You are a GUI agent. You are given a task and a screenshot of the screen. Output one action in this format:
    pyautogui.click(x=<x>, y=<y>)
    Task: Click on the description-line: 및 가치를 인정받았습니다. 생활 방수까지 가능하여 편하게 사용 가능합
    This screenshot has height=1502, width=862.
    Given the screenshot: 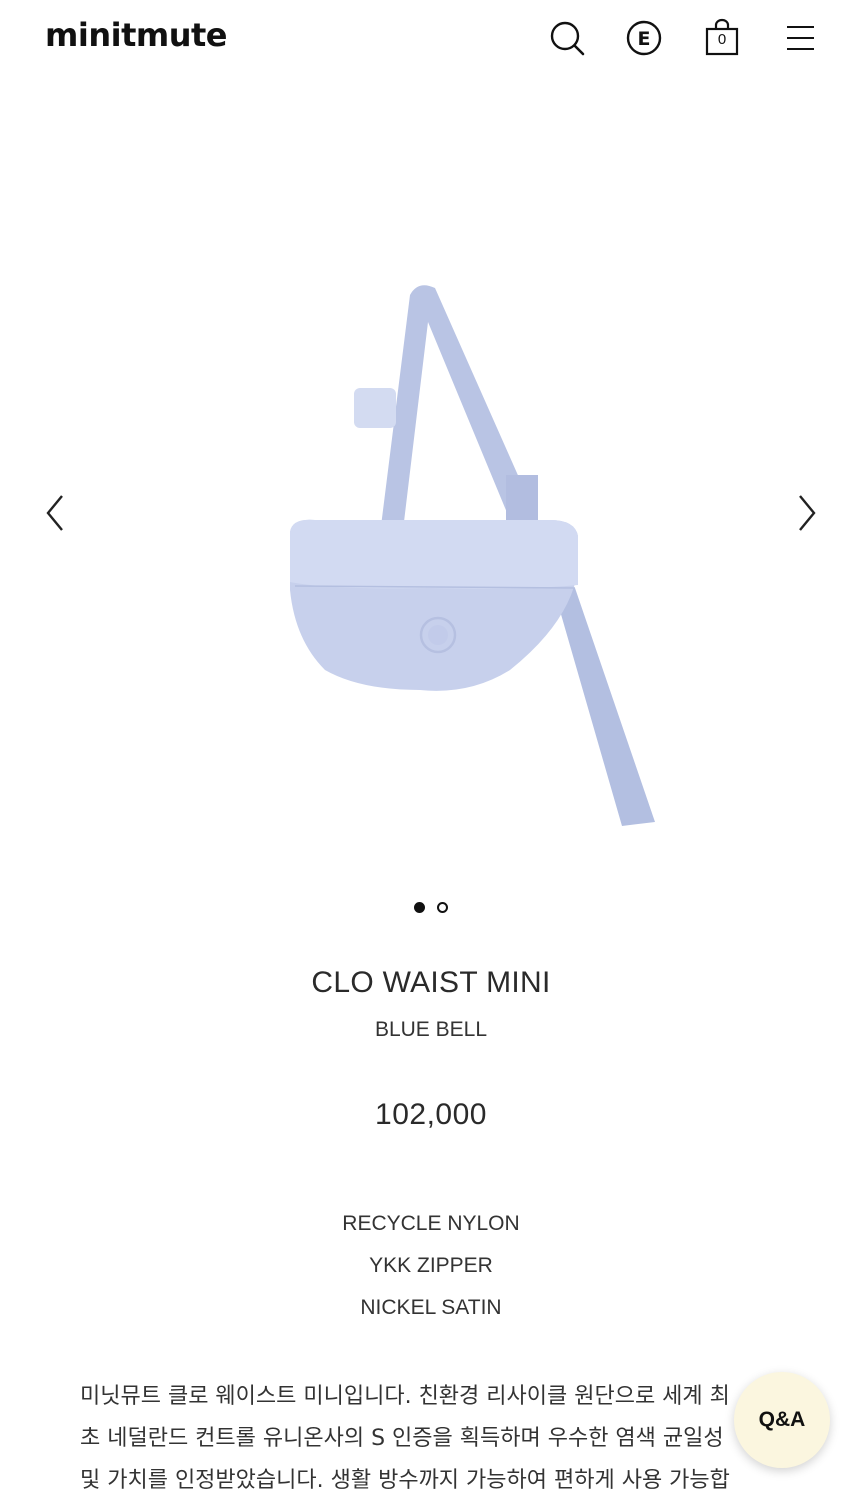 What is the action you would take?
    pyautogui.click(x=405, y=1480)
    